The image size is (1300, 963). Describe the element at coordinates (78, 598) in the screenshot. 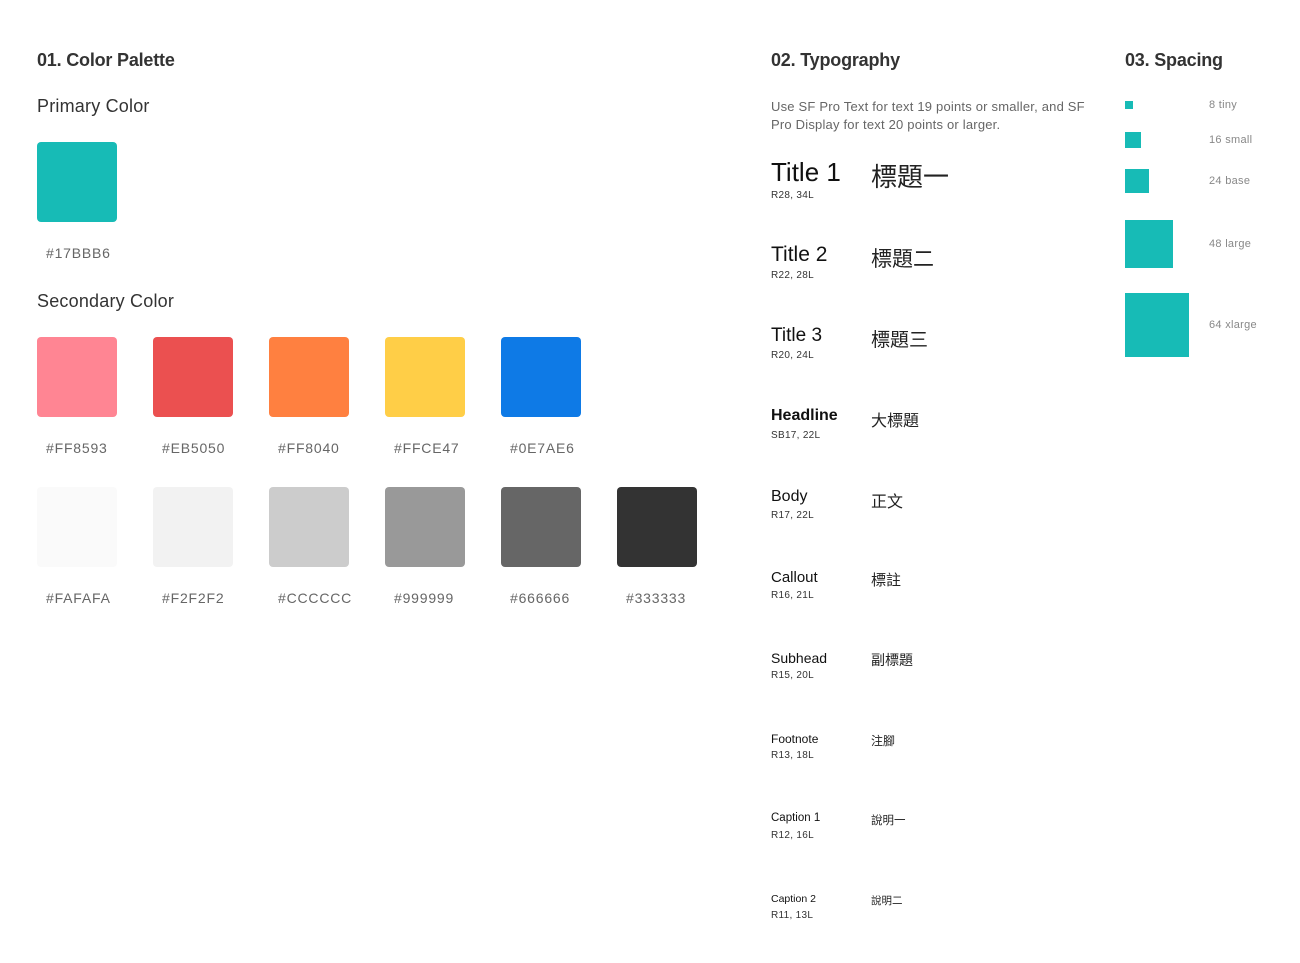

I see `neutral-swatch-label: #FAFAFA` at that location.